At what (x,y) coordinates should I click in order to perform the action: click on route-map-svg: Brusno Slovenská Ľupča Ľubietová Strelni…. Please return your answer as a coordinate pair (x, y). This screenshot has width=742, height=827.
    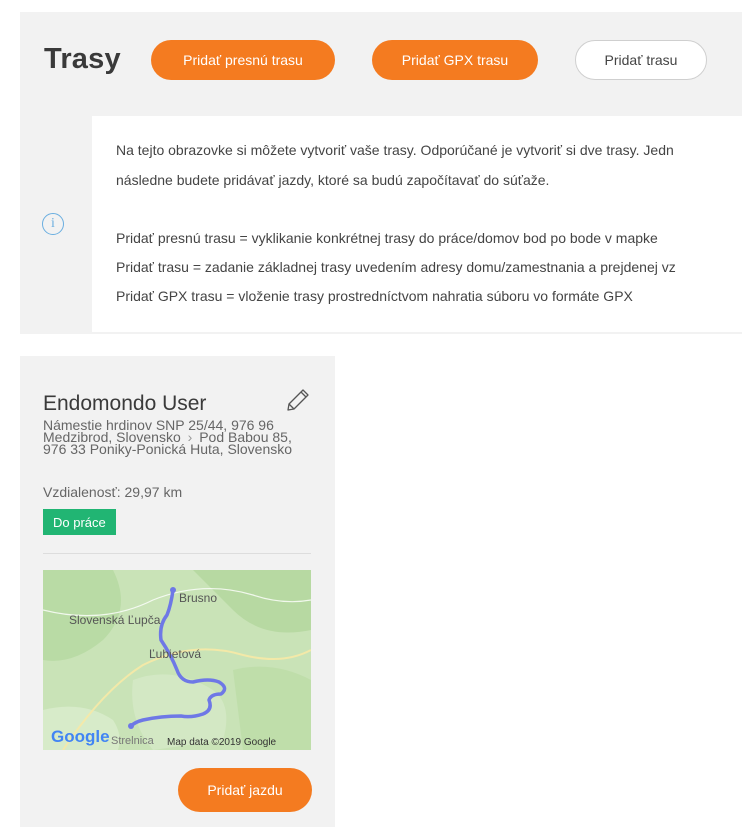
    Looking at the image, I should click on (177, 660).